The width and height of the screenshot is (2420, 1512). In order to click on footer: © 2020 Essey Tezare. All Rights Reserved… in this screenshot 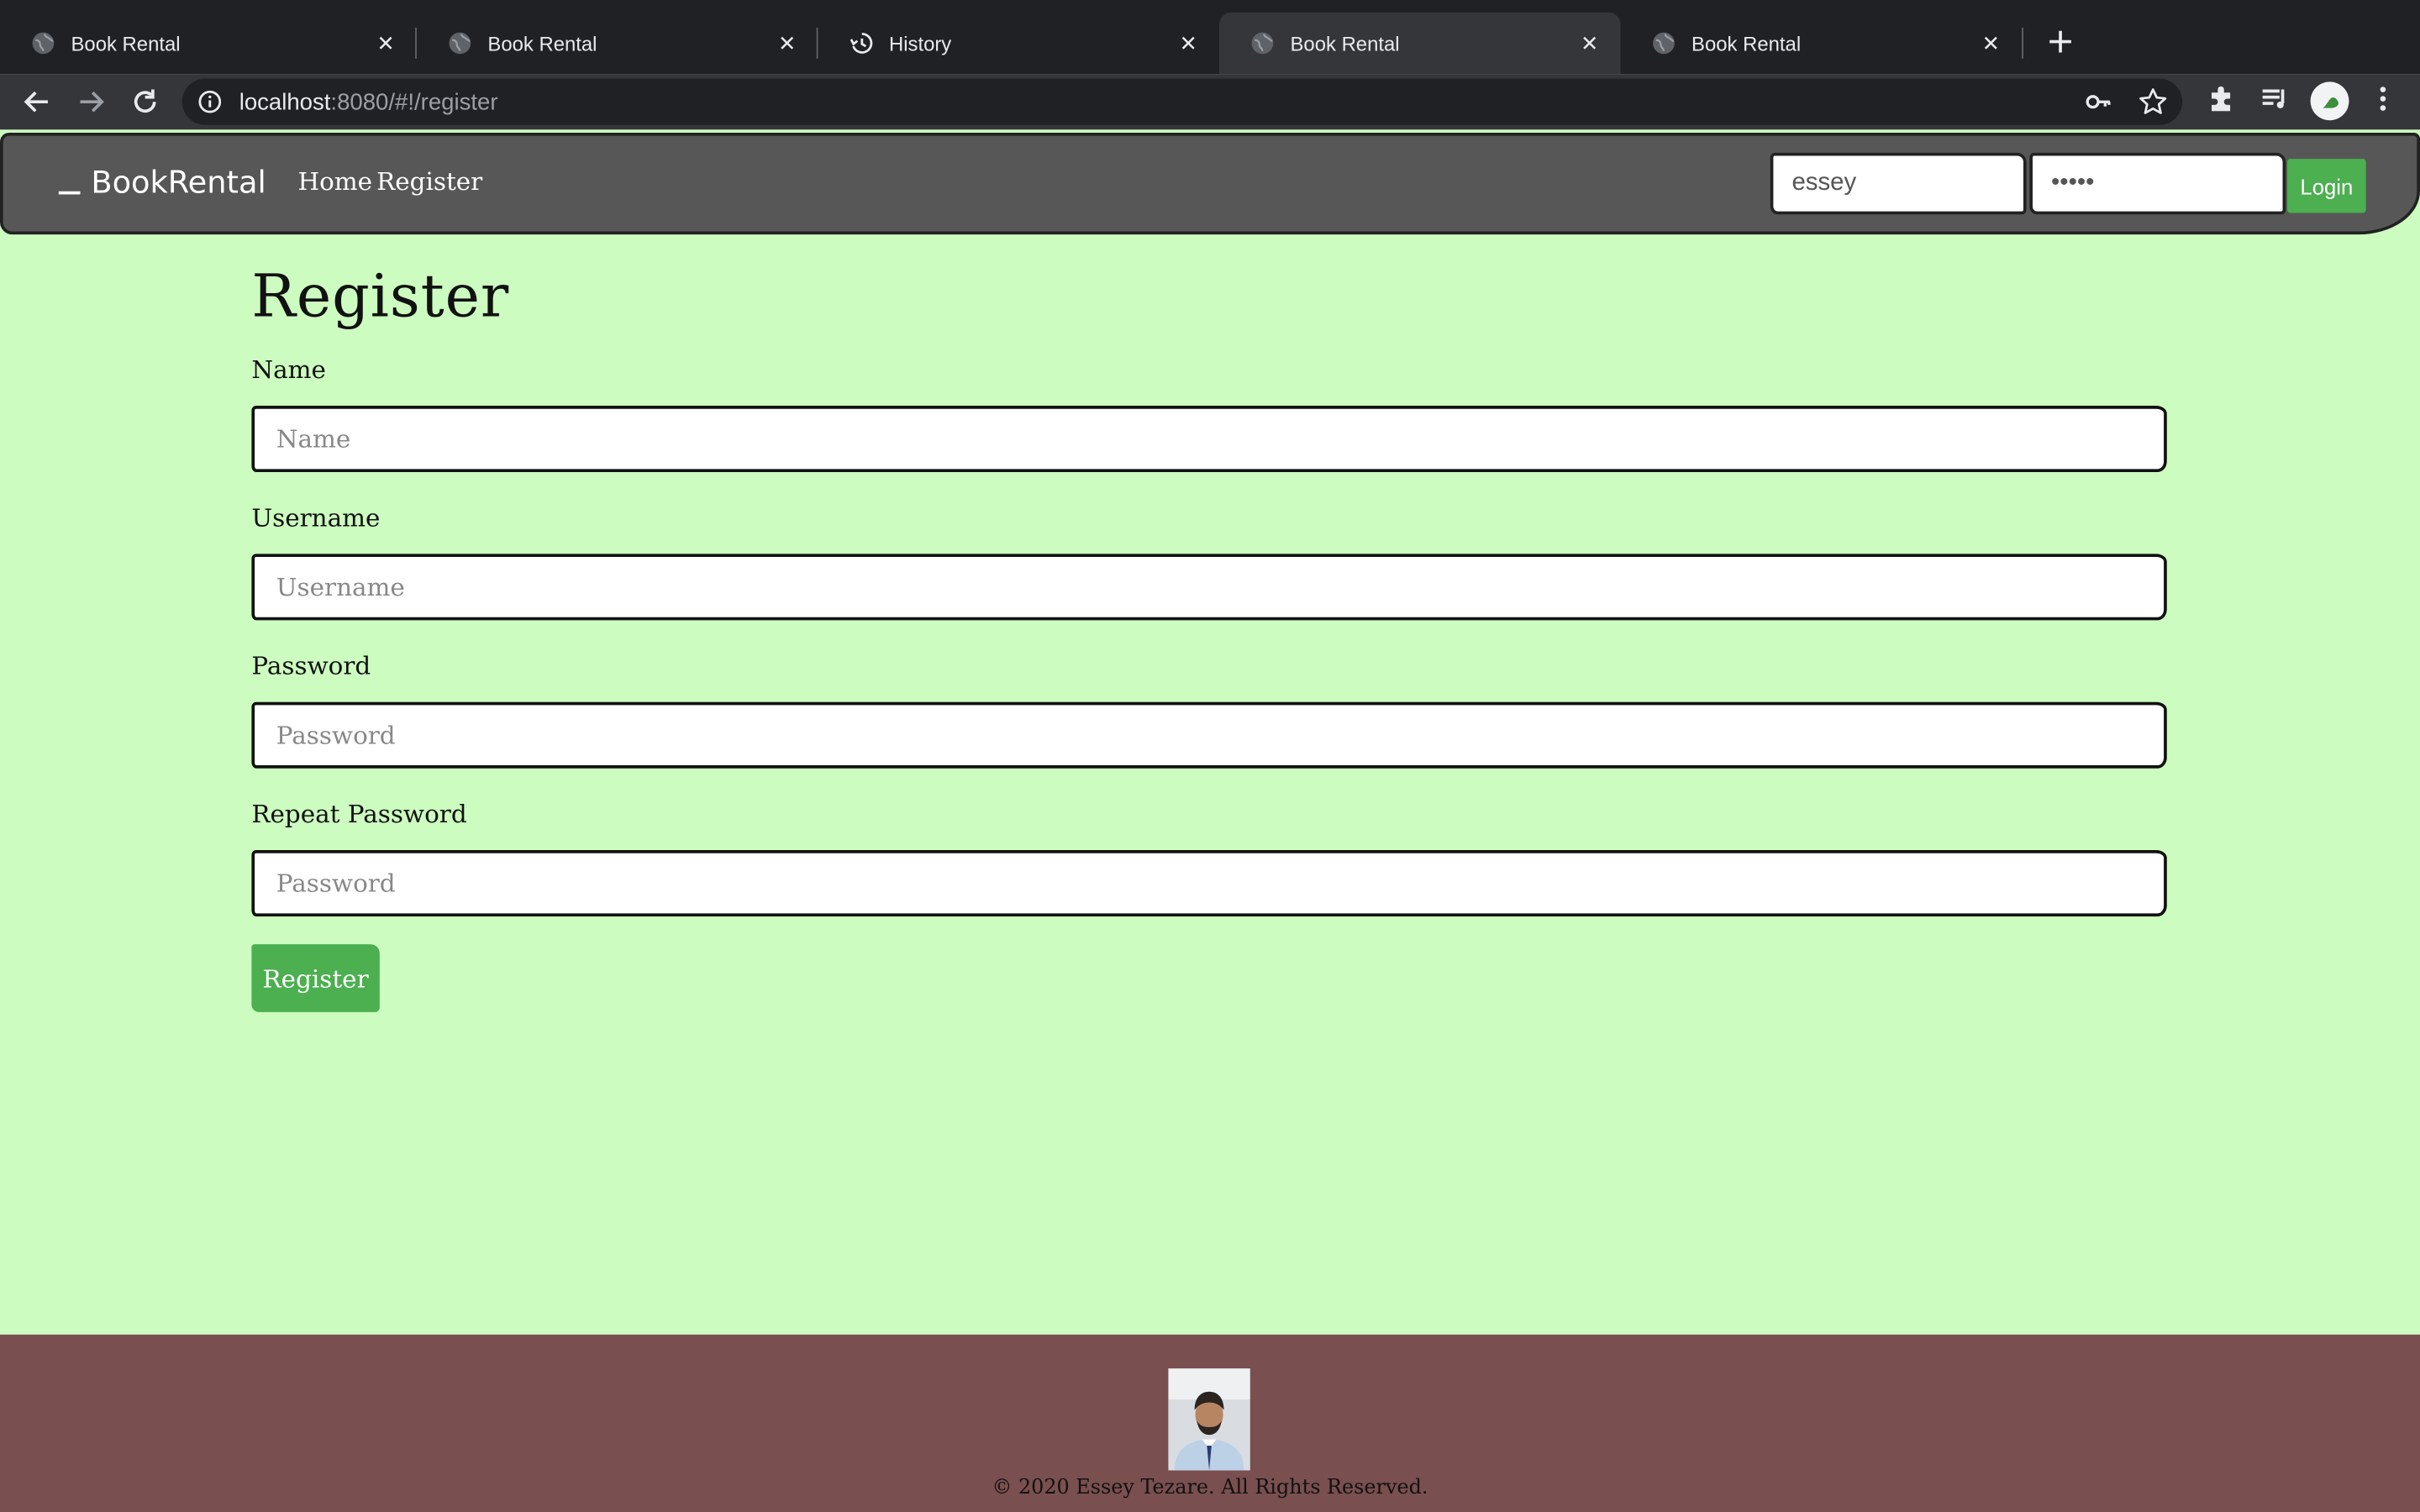, I will do `click(1210, 1423)`.